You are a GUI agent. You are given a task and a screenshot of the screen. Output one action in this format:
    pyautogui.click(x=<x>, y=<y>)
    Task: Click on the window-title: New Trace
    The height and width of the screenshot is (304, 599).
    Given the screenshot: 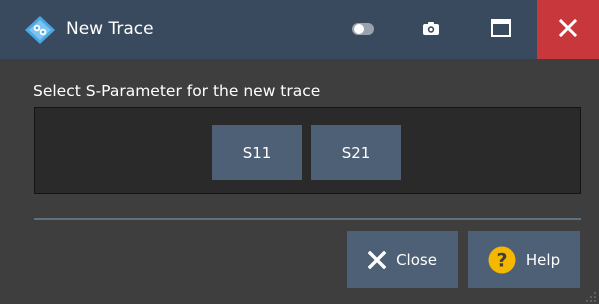 What is the action you would take?
    pyautogui.click(x=110, y=29)
    